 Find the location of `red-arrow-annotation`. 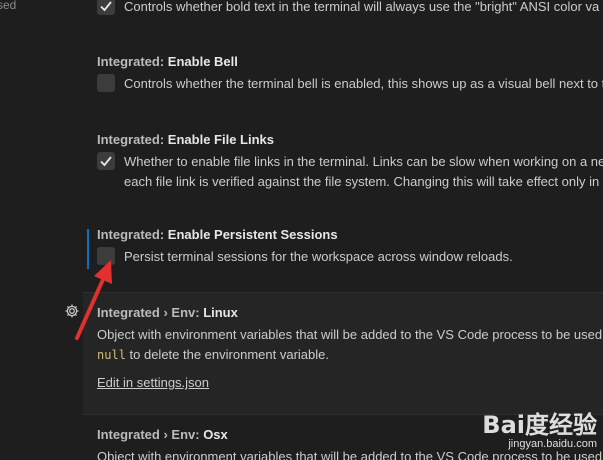

red-arrow-annotation is located at coordinates (93, 300).